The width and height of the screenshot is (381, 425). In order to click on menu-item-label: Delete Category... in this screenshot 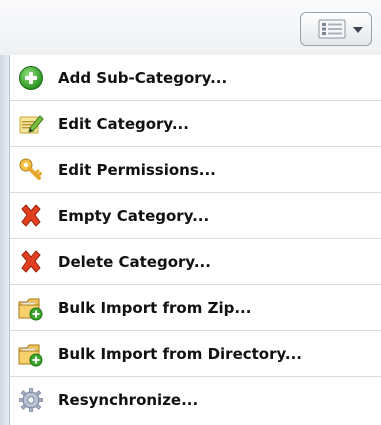, I will do `click(134, 262)`.